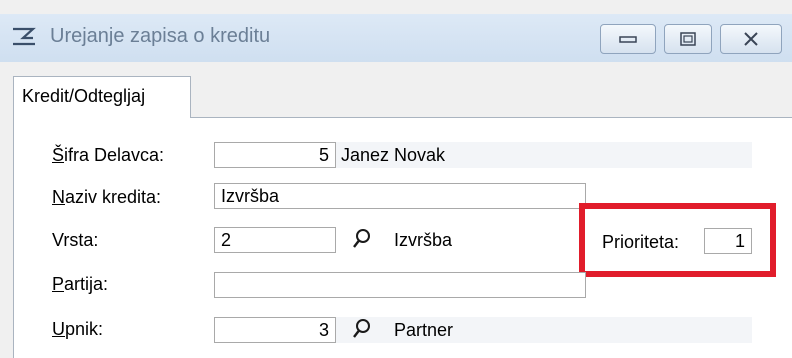 The width and height of the screenshot is (792, 358). I want to click on maximize-button, so click(688, 39).